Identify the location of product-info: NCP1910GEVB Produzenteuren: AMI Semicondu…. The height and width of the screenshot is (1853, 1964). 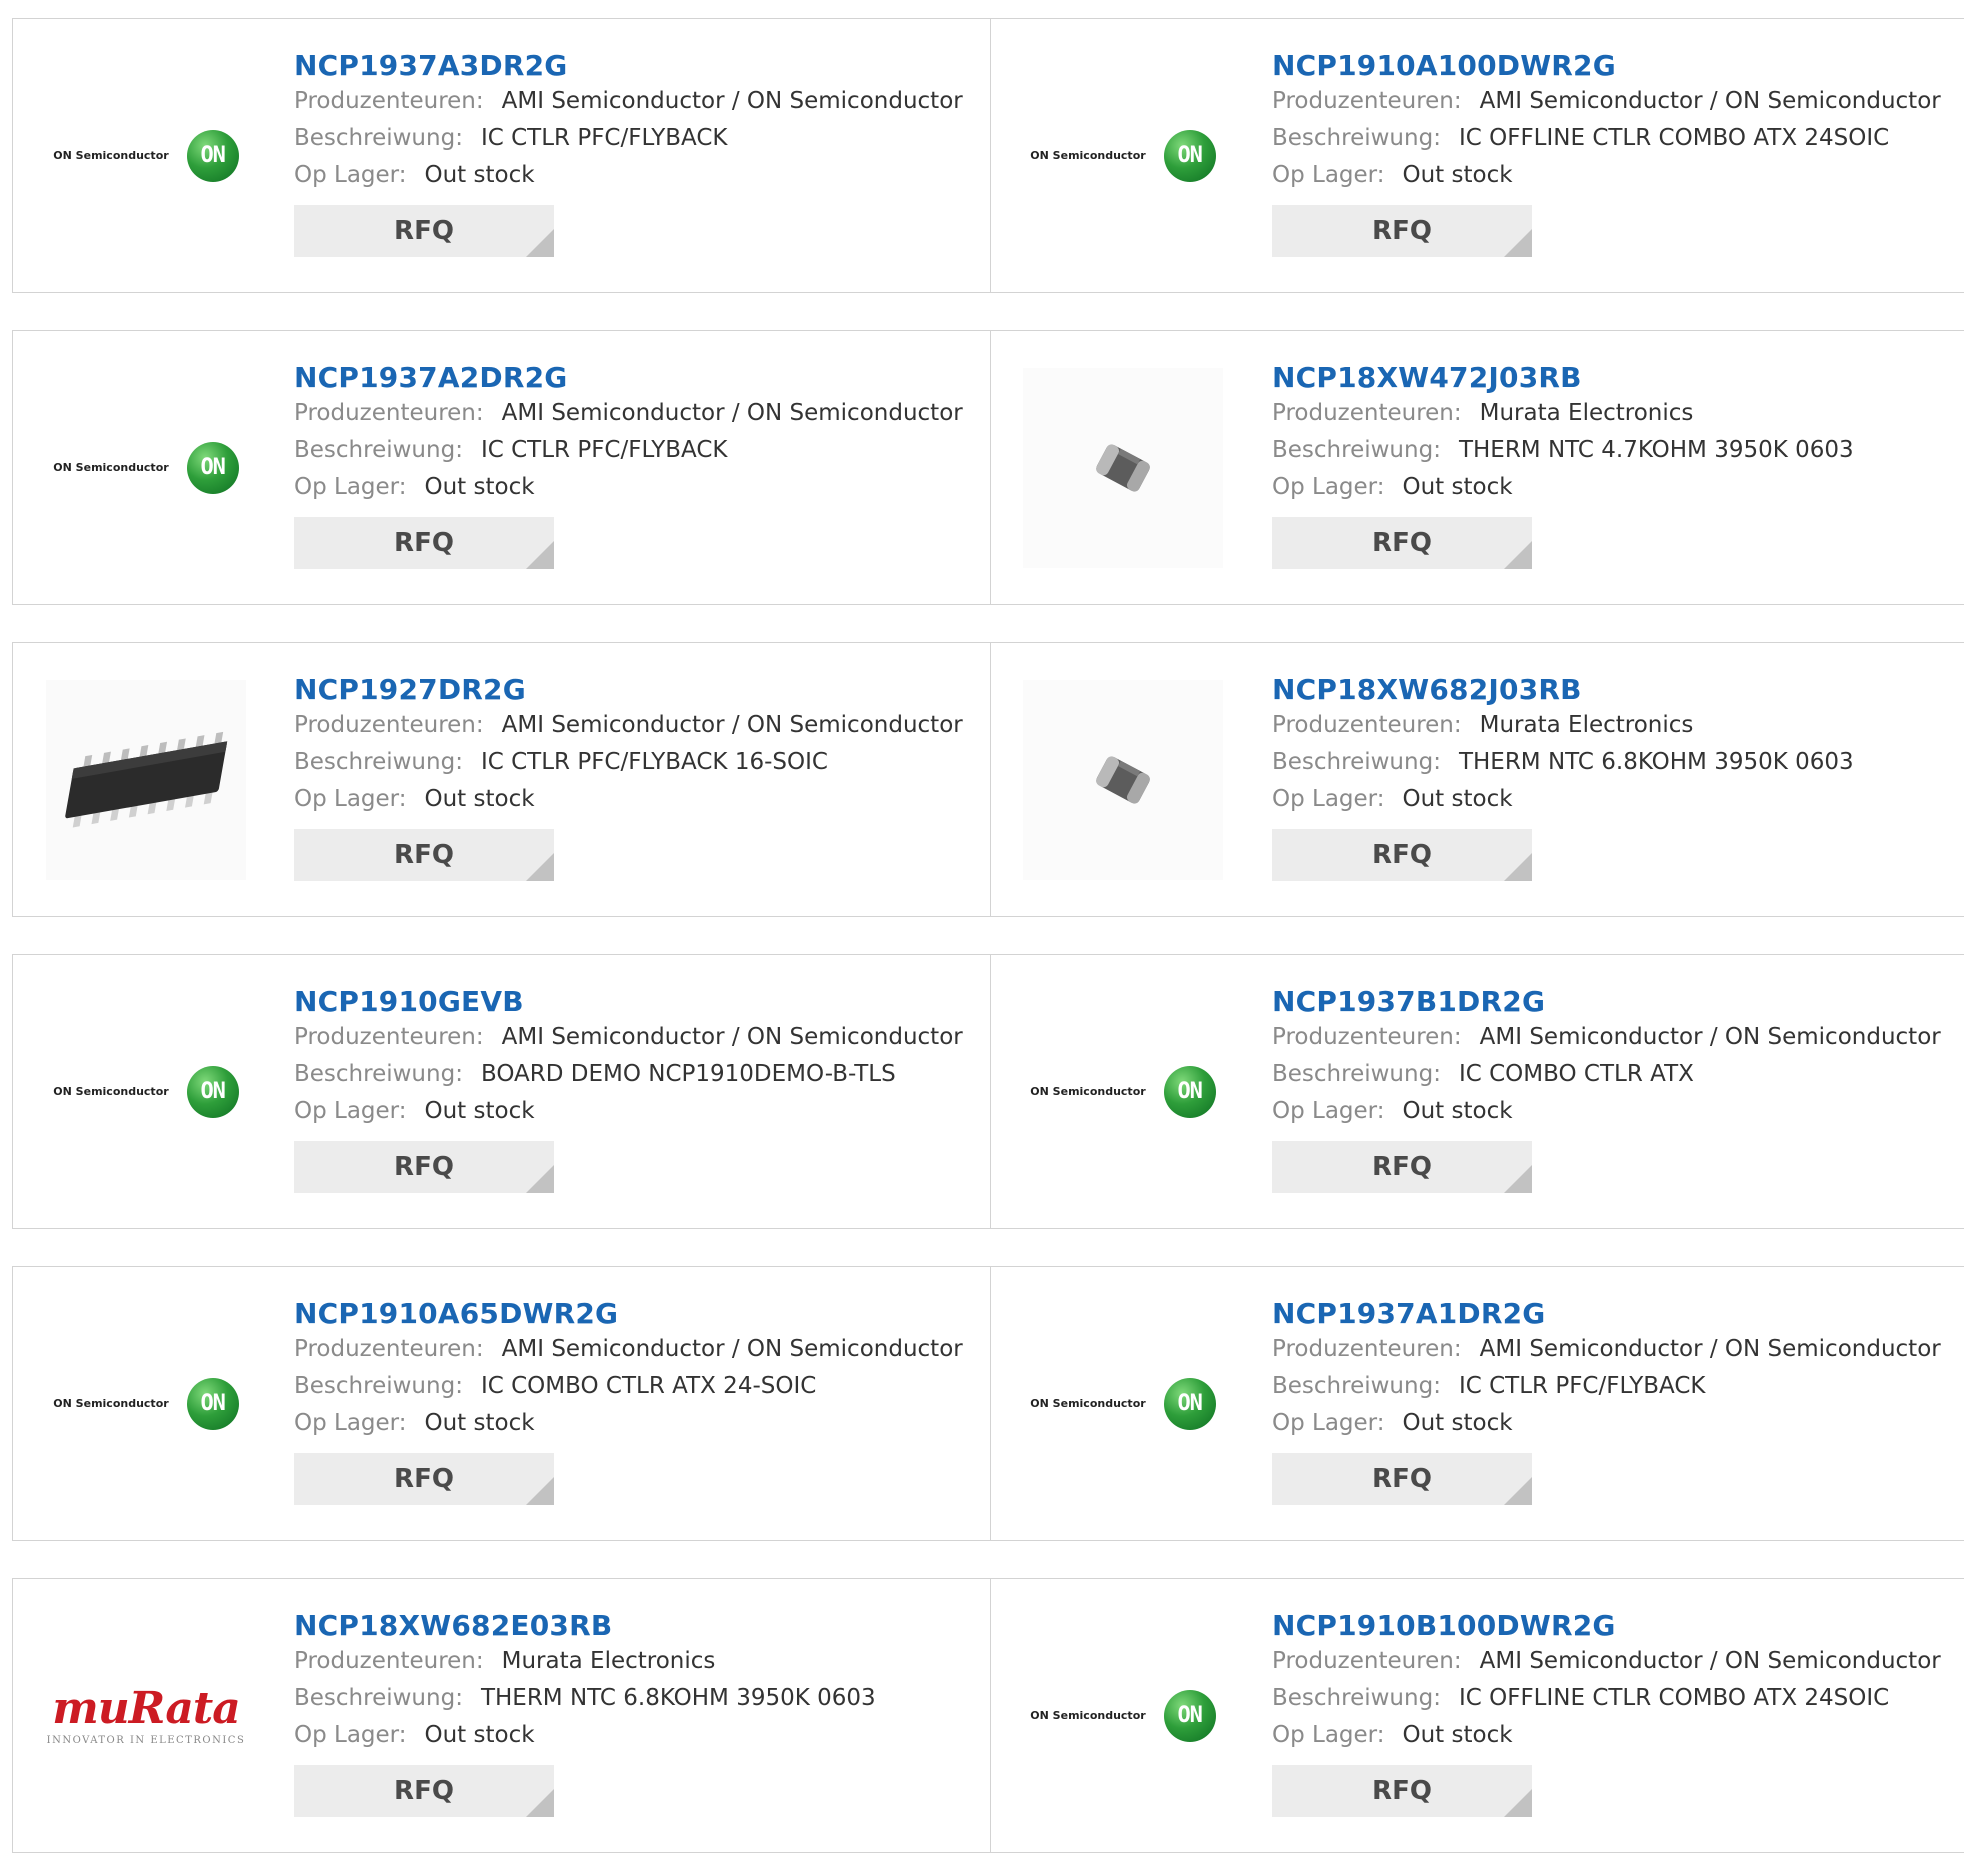
(628, 1089).